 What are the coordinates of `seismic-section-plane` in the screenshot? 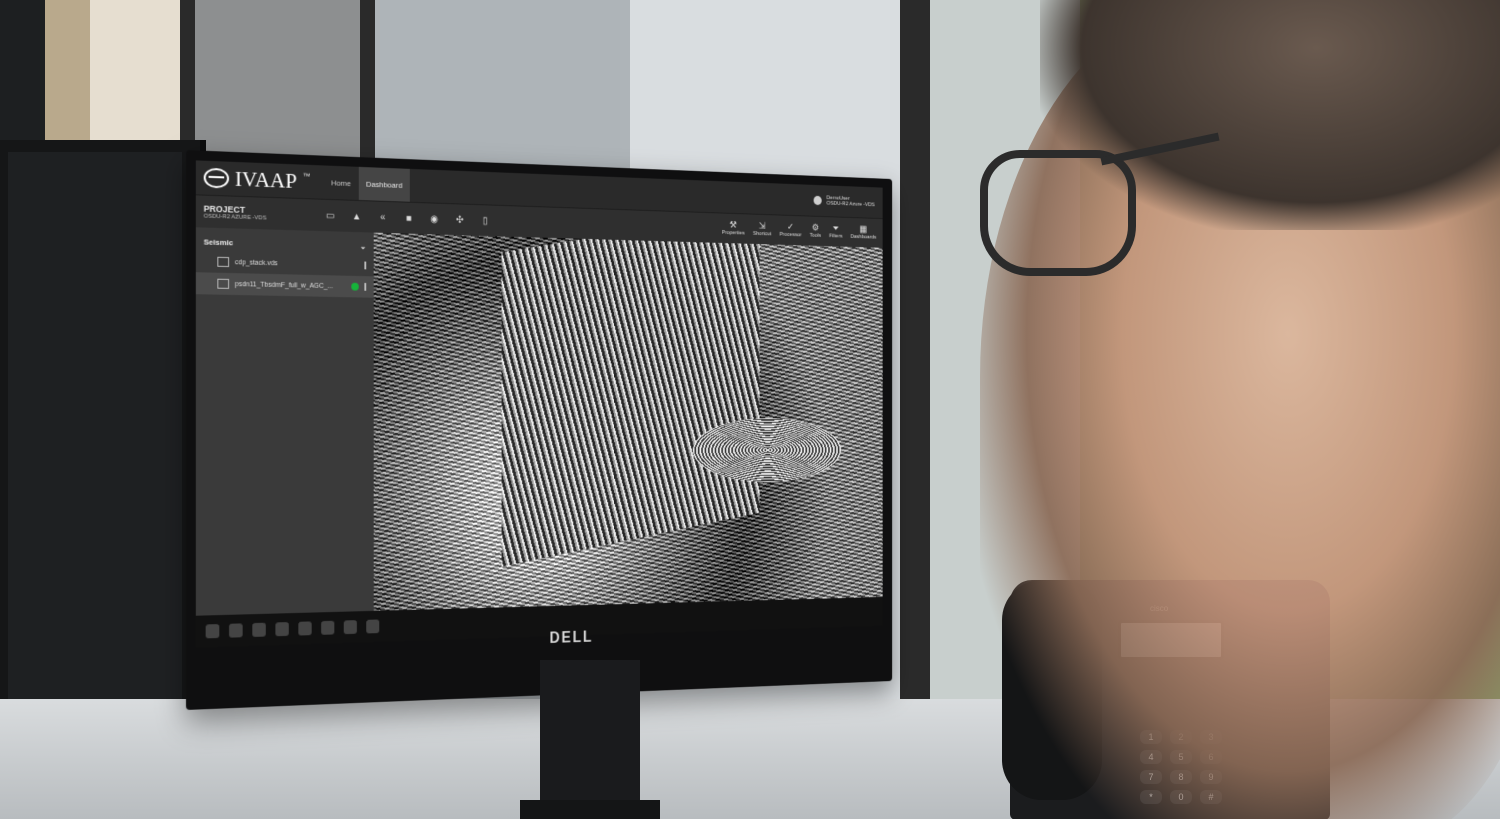 It's located at (630, 399).